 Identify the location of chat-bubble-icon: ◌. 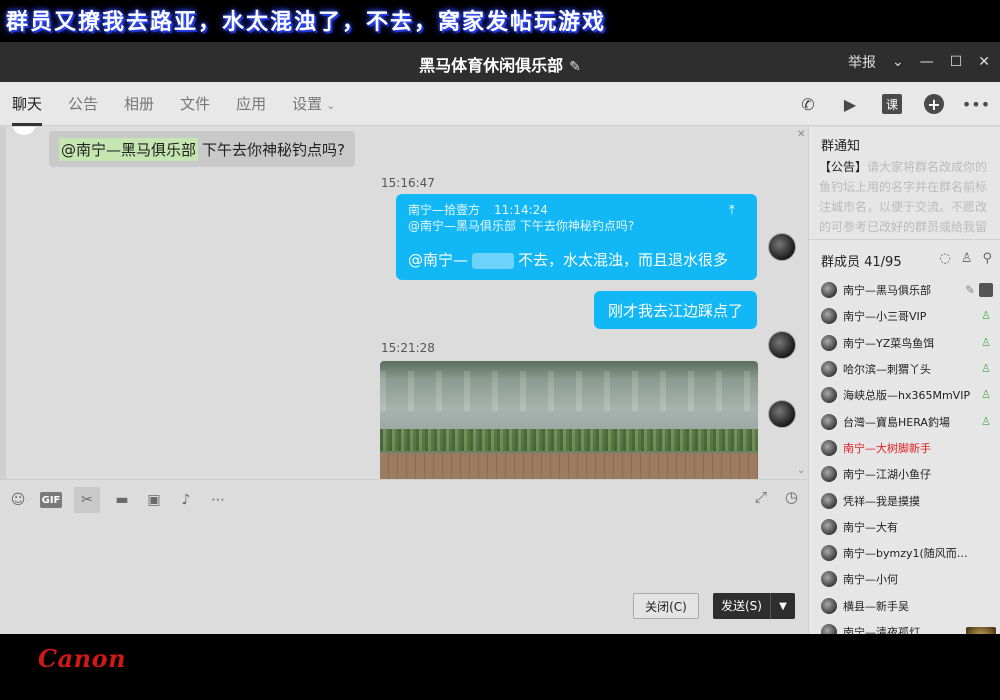
(944, 258).